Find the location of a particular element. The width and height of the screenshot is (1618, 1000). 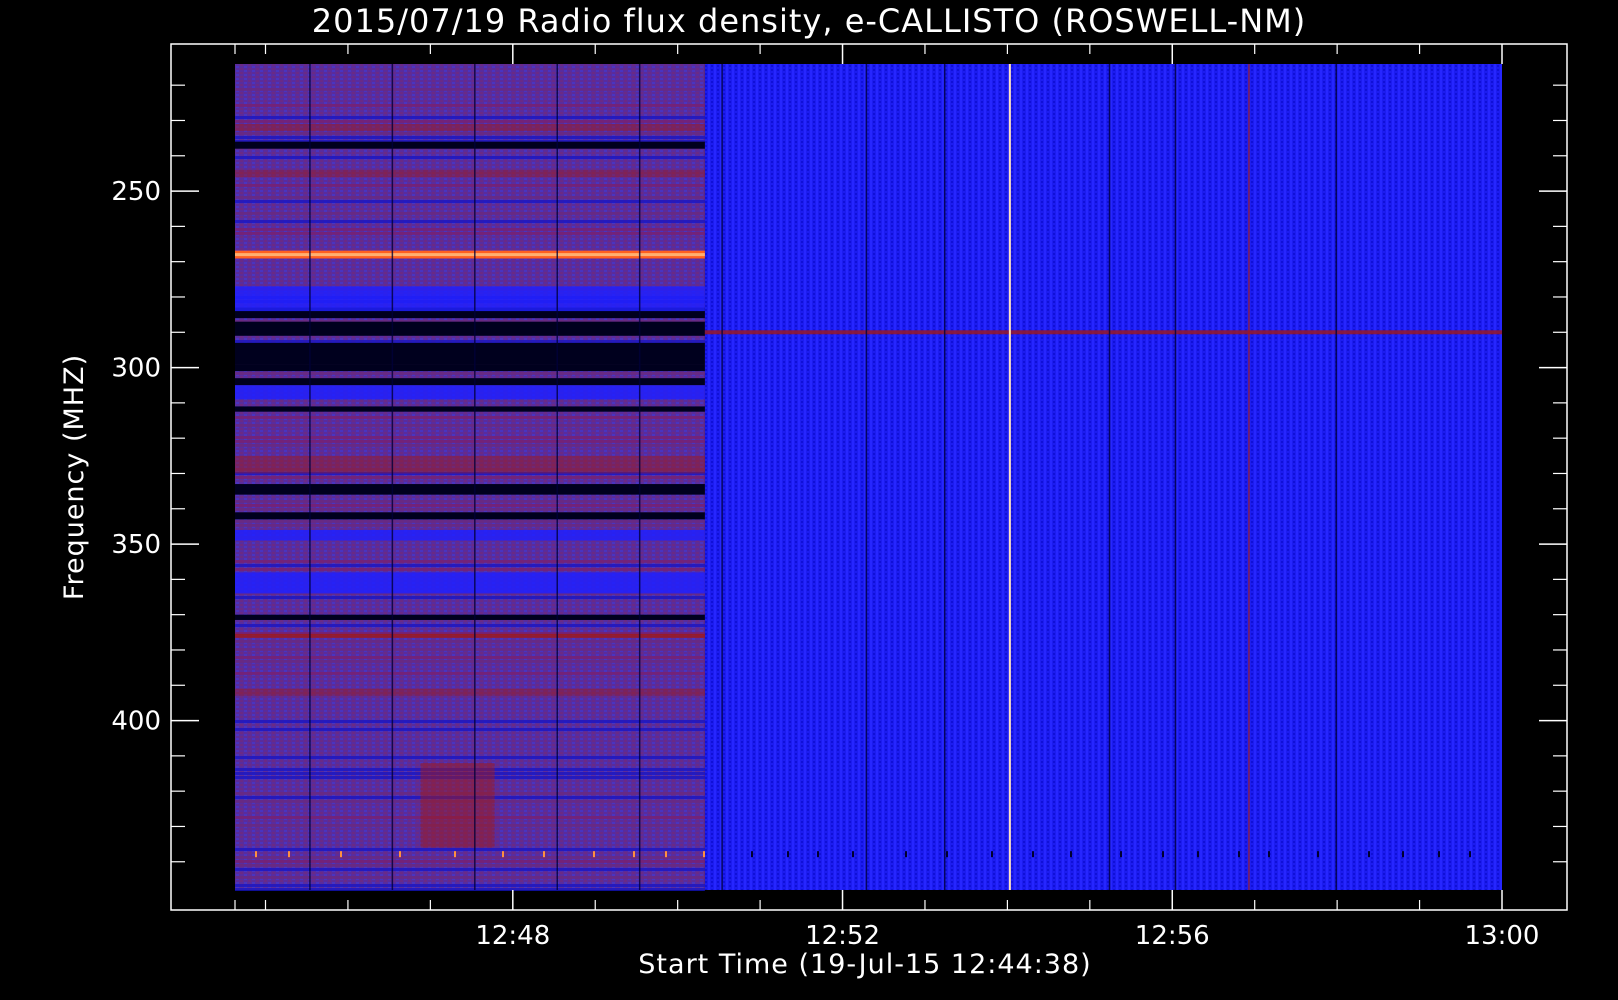

x-axis-title: Start Time (19-Jul-15 12:44:38) is located at coordinates (864, 964).